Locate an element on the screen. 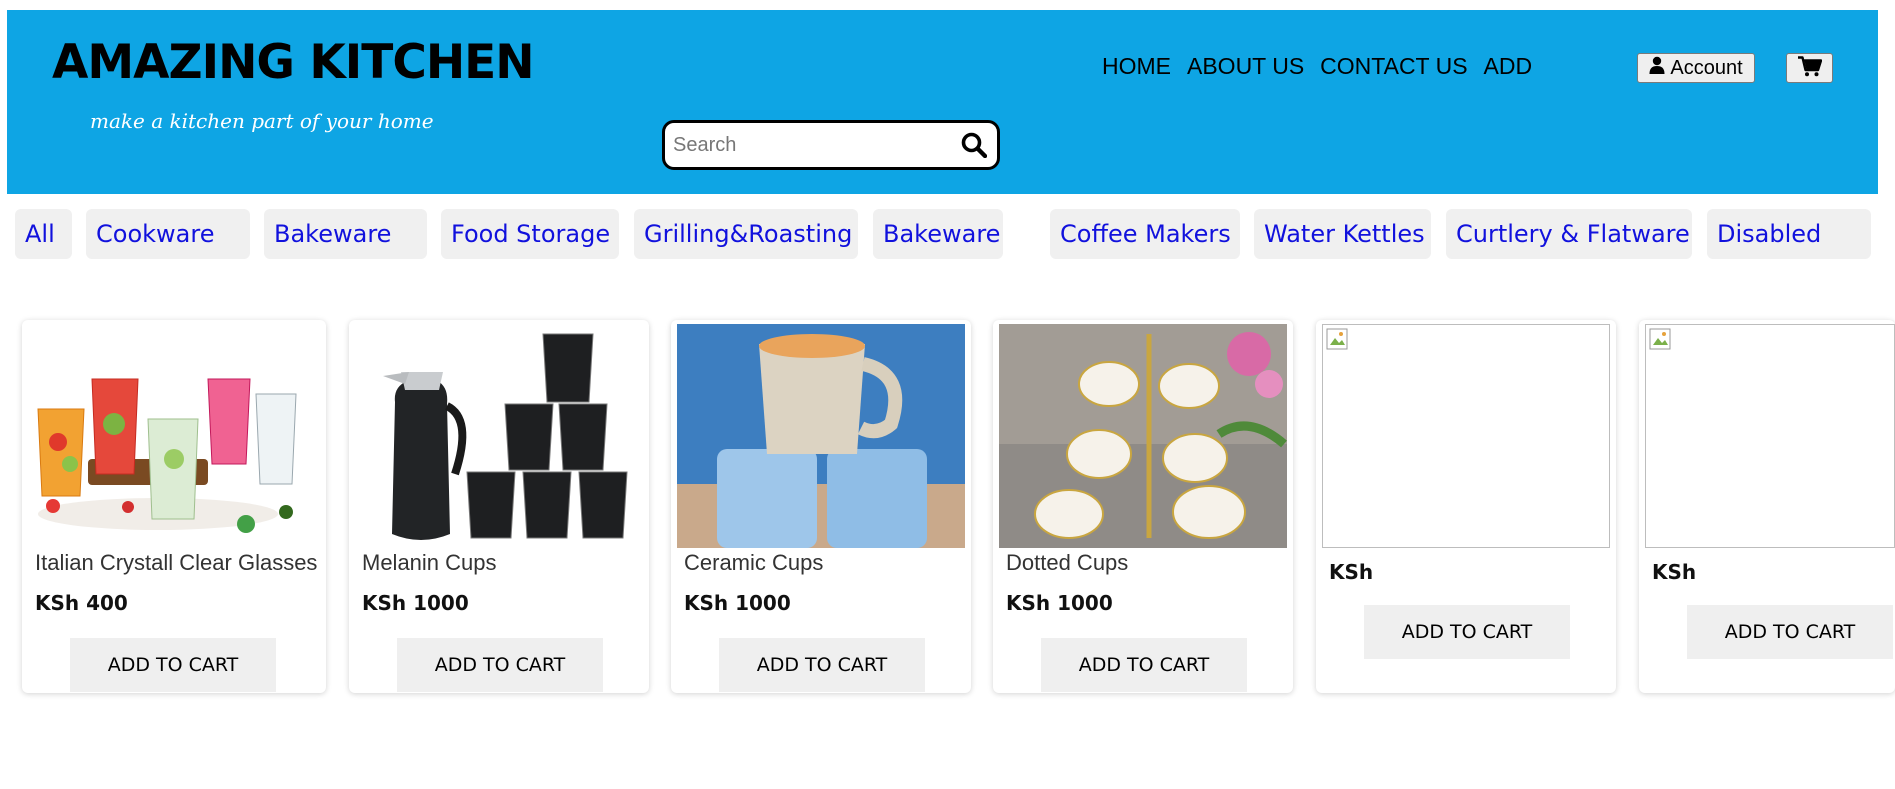 The image size is (1895, 789). category-bakeware-2: Bakeware is located at coordinates (938, 234).